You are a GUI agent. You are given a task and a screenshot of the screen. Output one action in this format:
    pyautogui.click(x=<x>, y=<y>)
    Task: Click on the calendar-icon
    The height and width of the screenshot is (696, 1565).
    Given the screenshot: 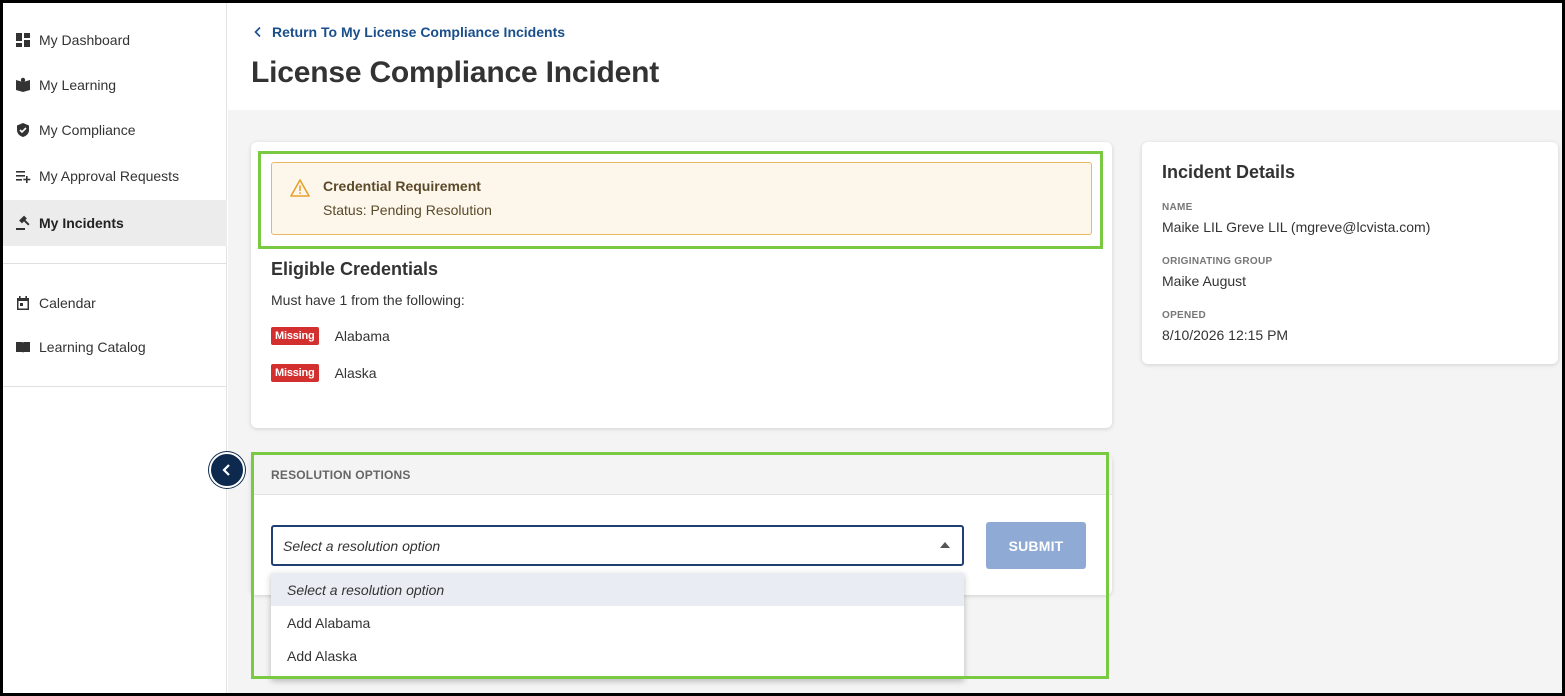 What is the action you would take?
    pyautogui.click(x=23, y=303)
    